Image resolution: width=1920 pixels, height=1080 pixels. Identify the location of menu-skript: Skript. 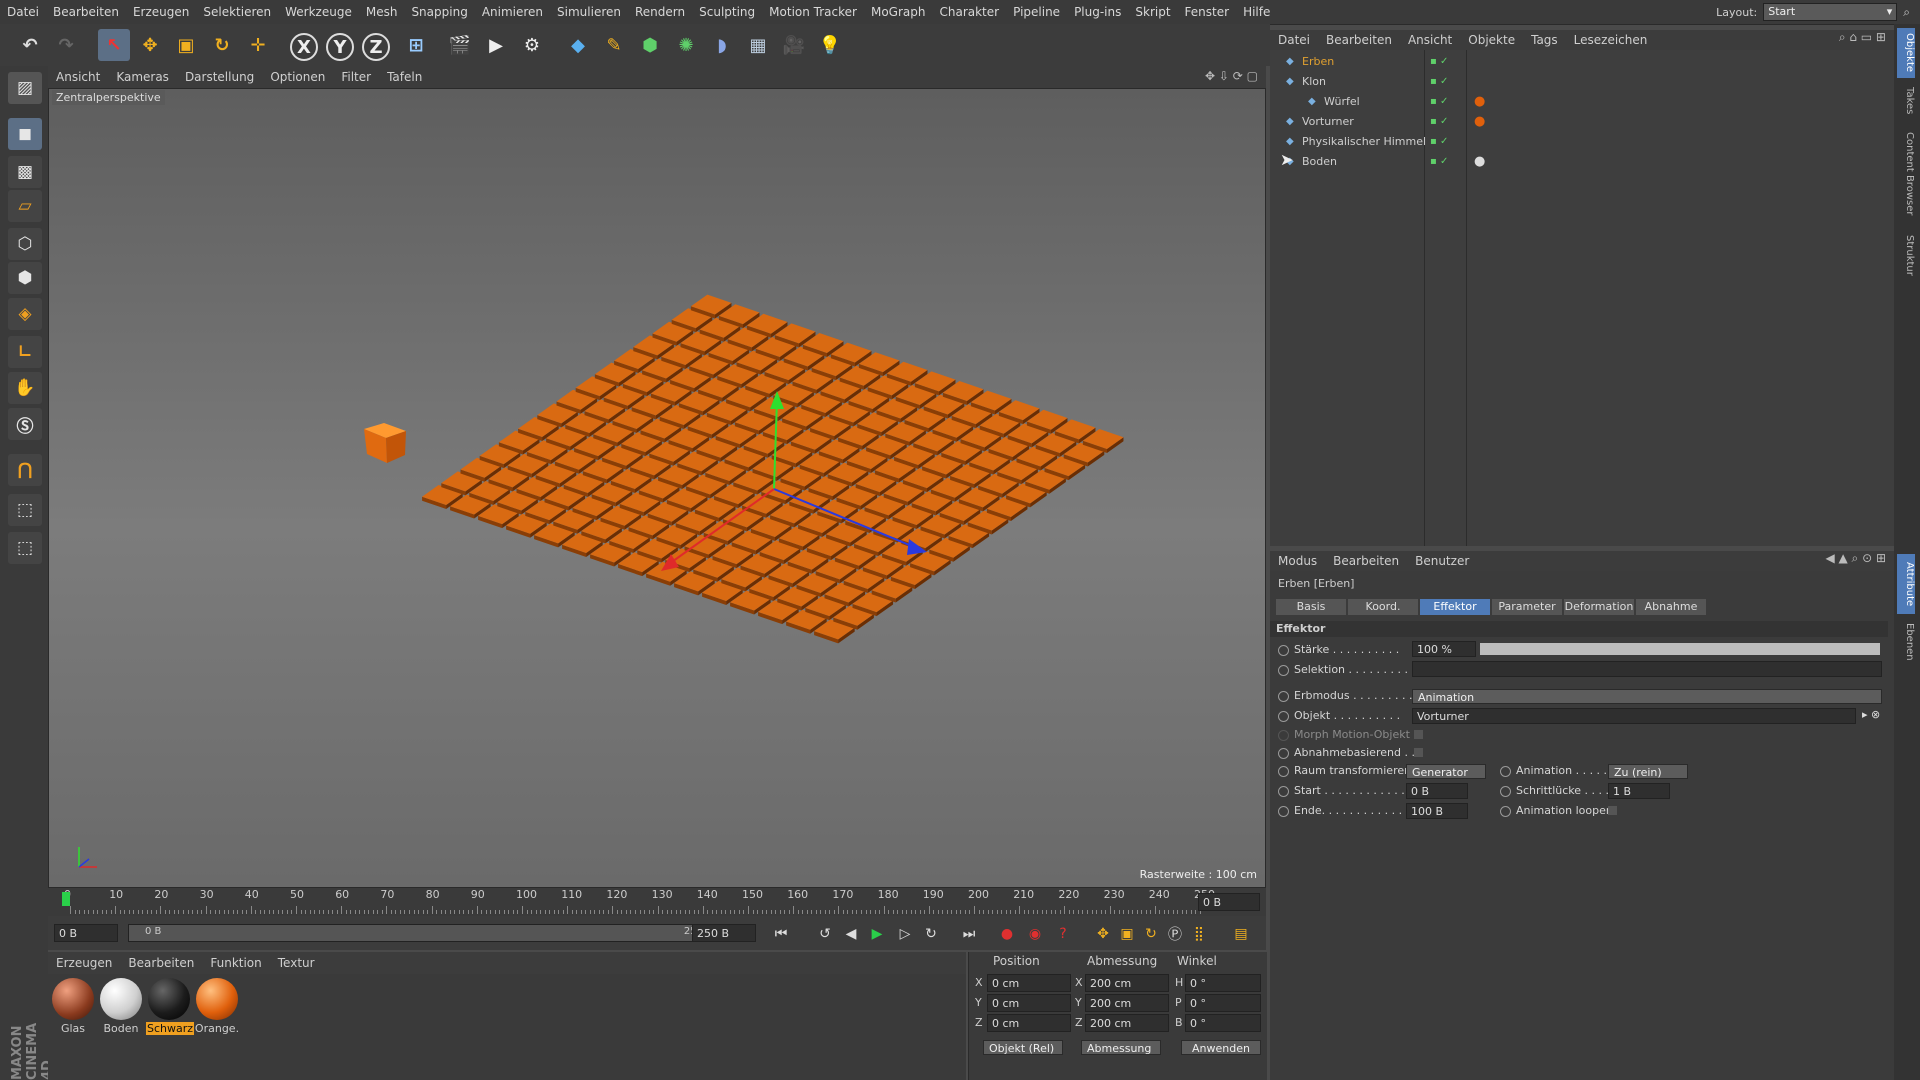
(1152, 12).